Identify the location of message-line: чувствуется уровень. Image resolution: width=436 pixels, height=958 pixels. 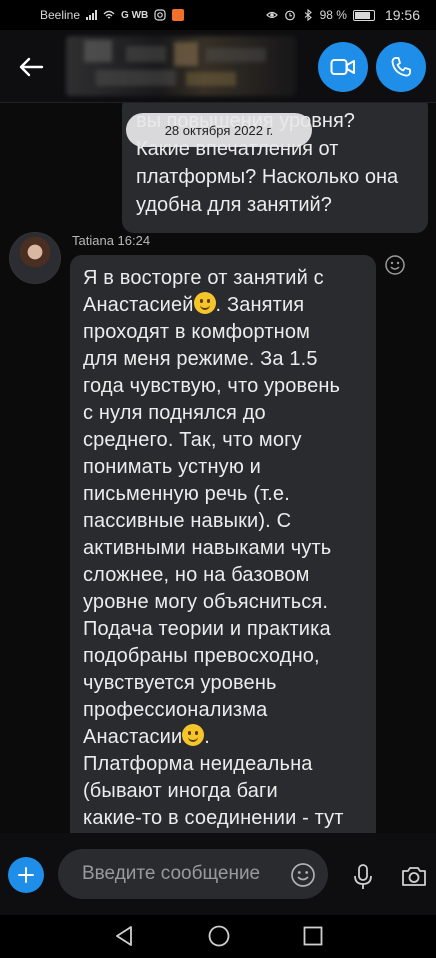
(180, 683).